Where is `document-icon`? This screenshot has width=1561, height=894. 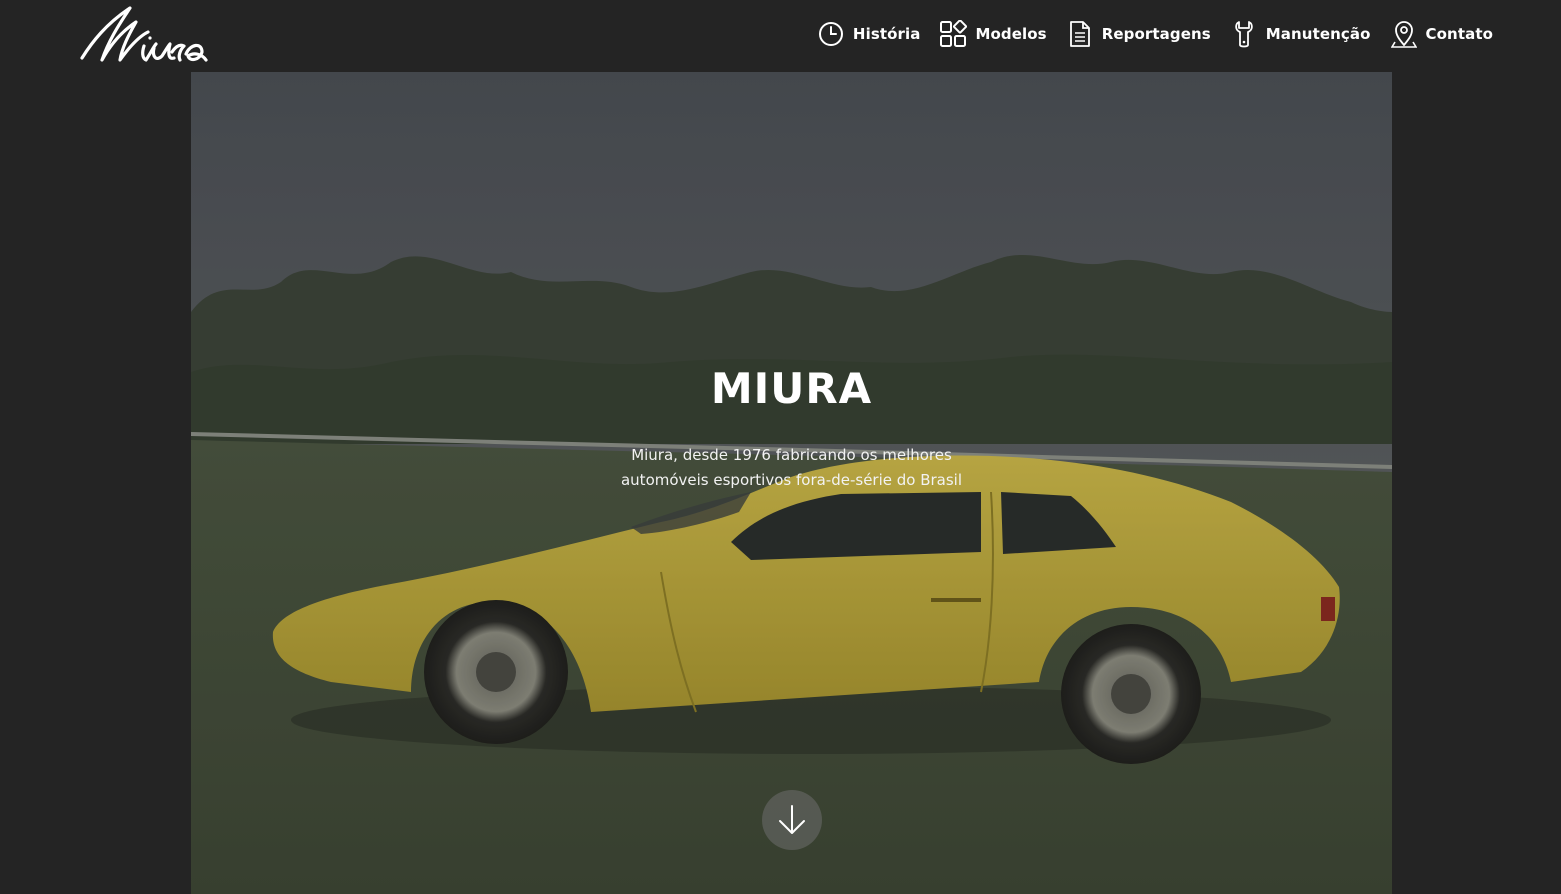 document-icon is located at coordinates (1080, 34).